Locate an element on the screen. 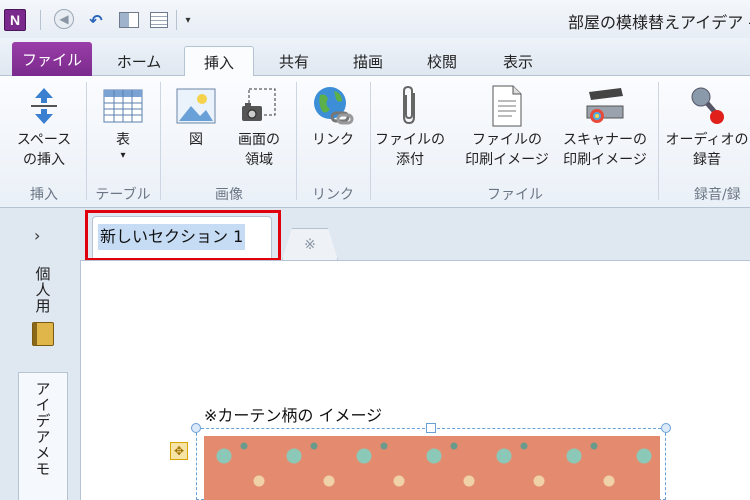 This screenshot has height=500, width=750. full-page-view-icon is located at coordinates (159, 20).